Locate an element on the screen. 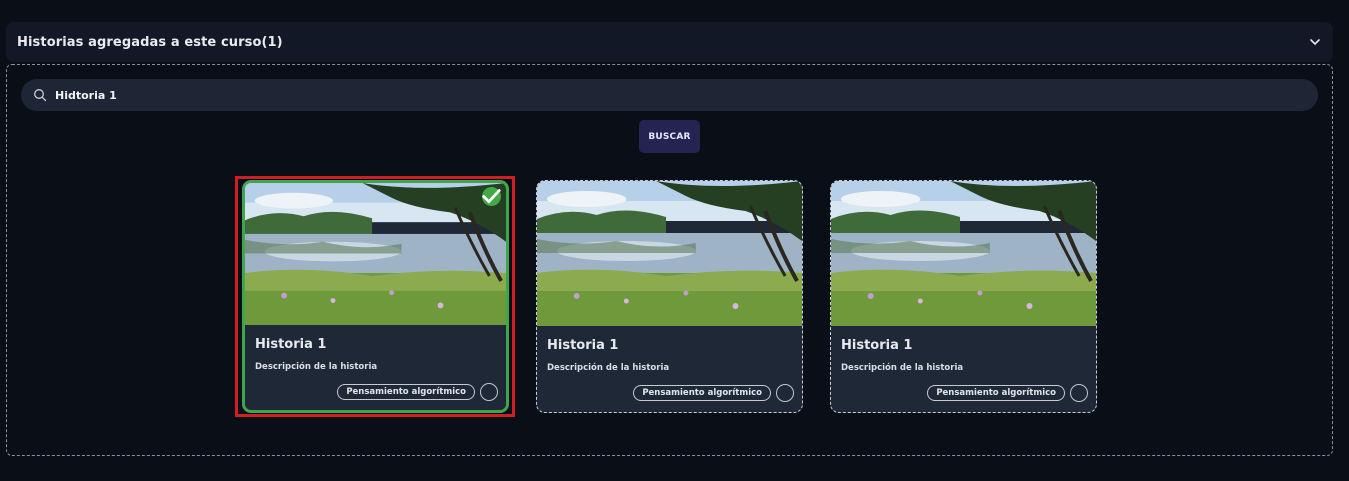 This screenshot has height=481, width=1349. search-bar is located at coordinates (669, 95).